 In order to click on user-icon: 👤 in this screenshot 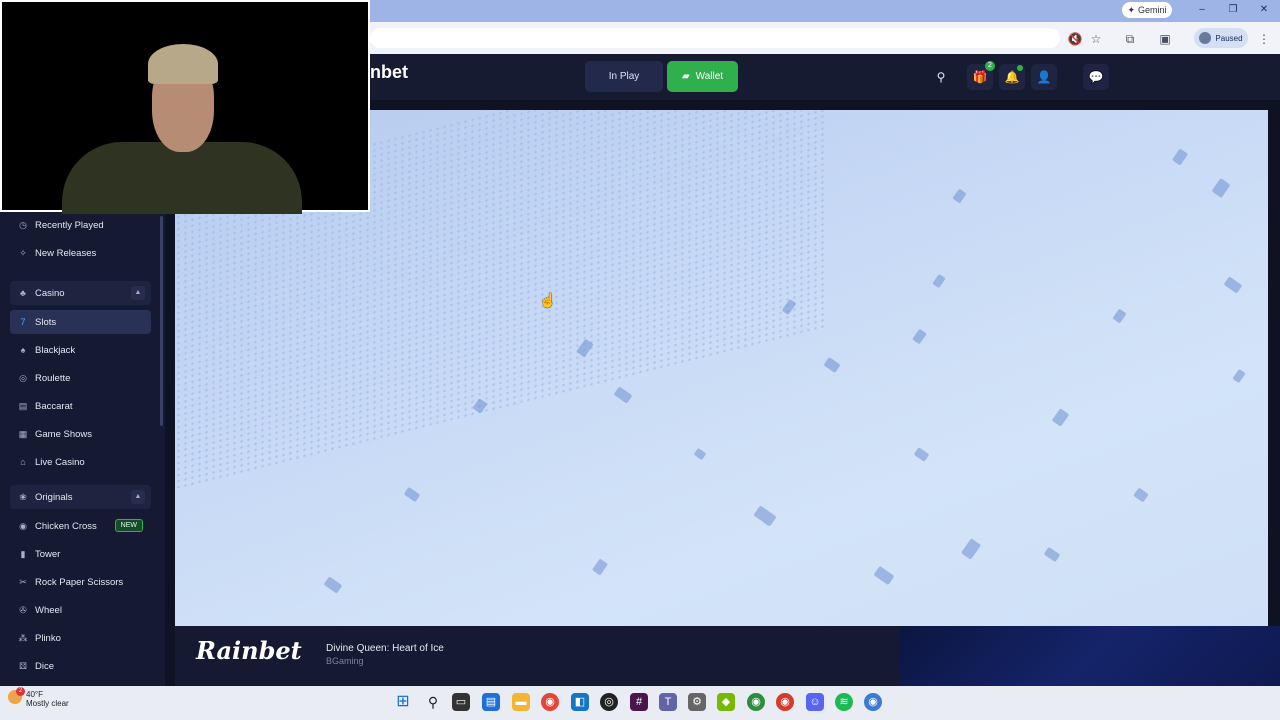, I will do `click(1044, 77)`.